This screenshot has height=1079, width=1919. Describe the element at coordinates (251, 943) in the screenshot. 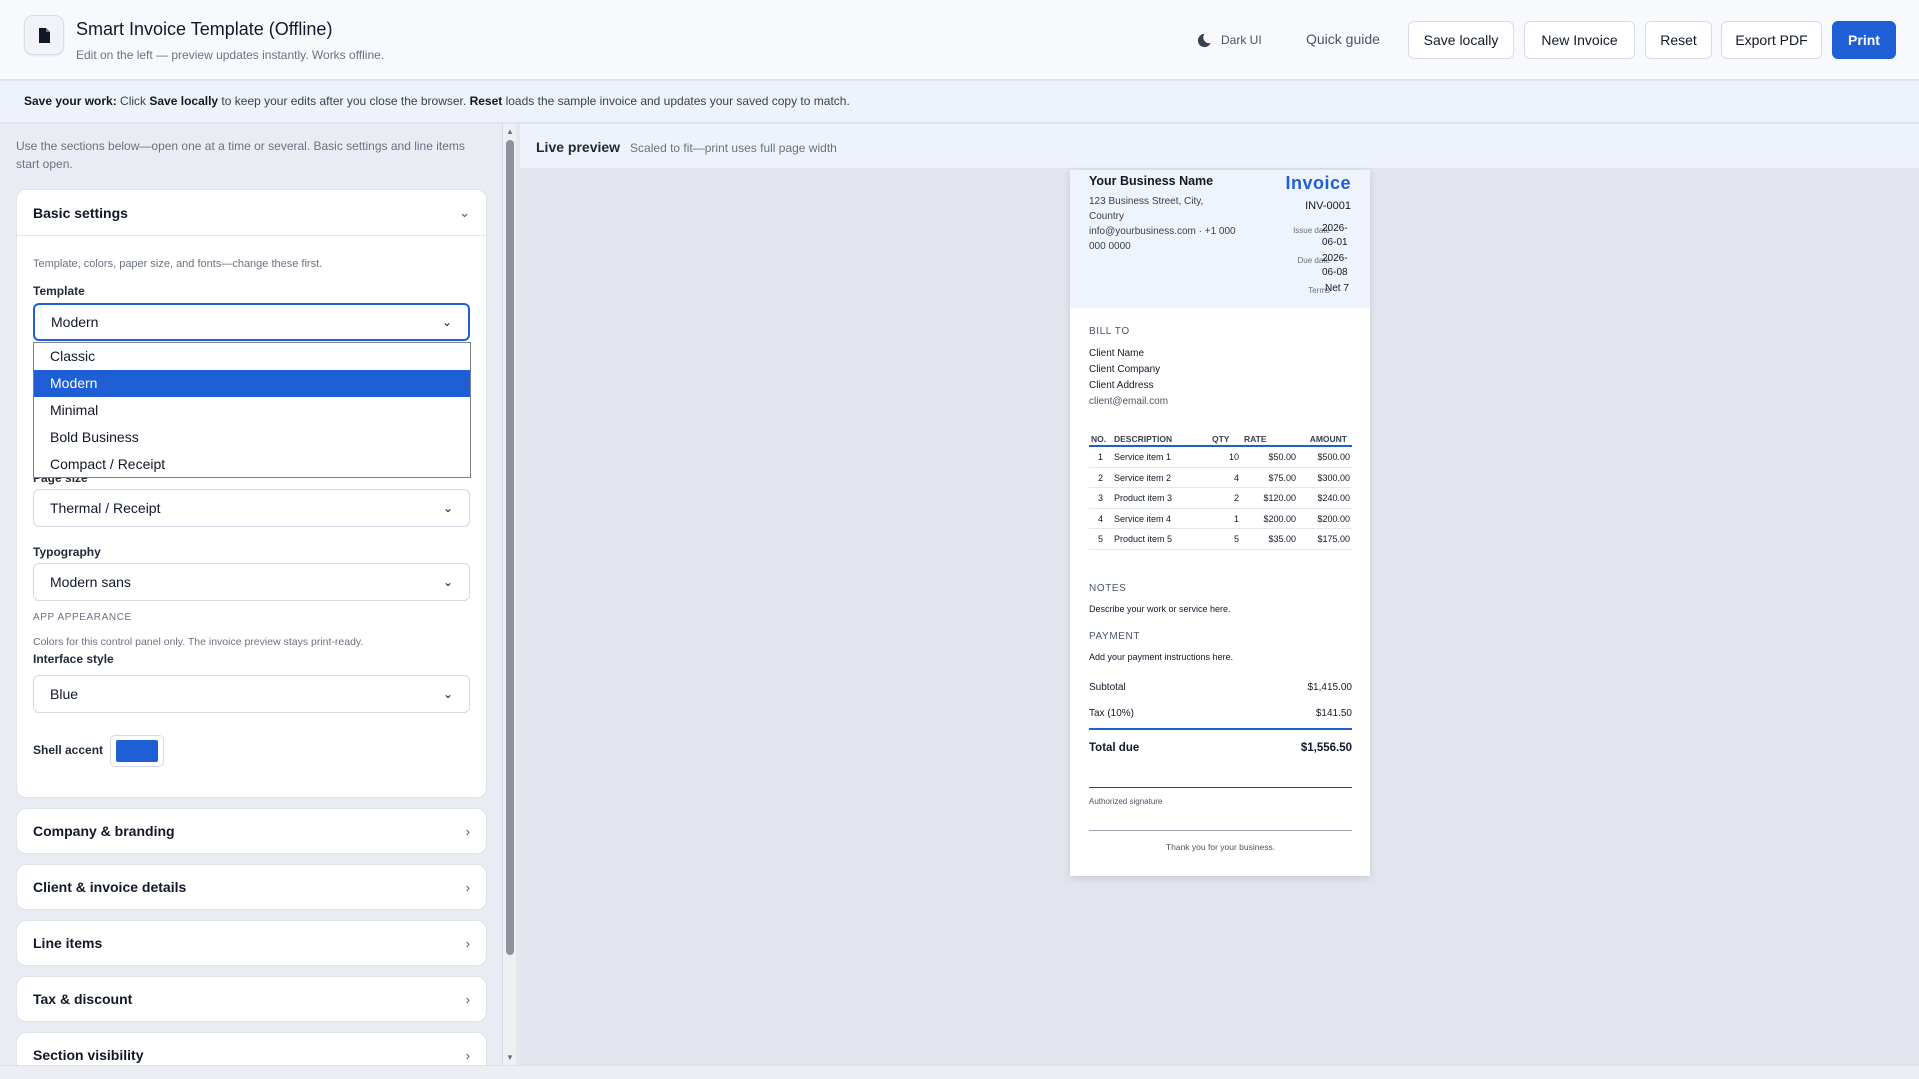

I see `line-items-card: Line items ›` at that location.